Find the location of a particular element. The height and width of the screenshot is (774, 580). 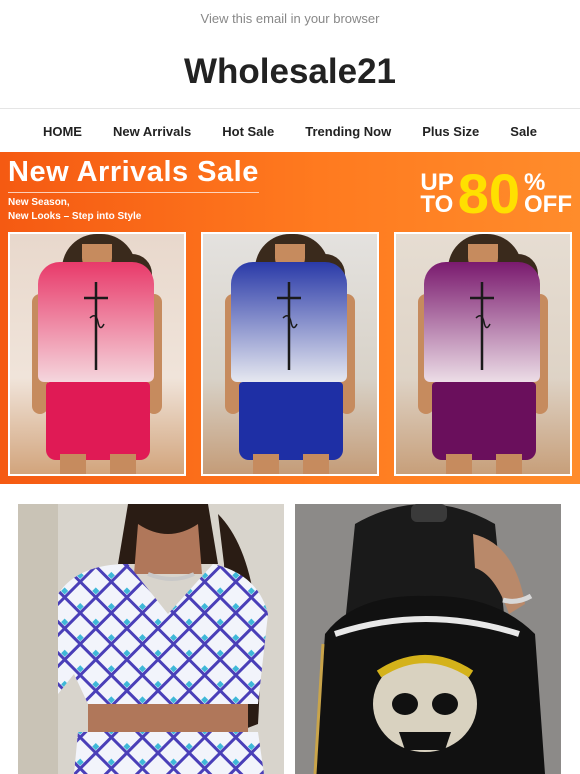

promo-up-to: UP TO is located at coordinates (437, 194).